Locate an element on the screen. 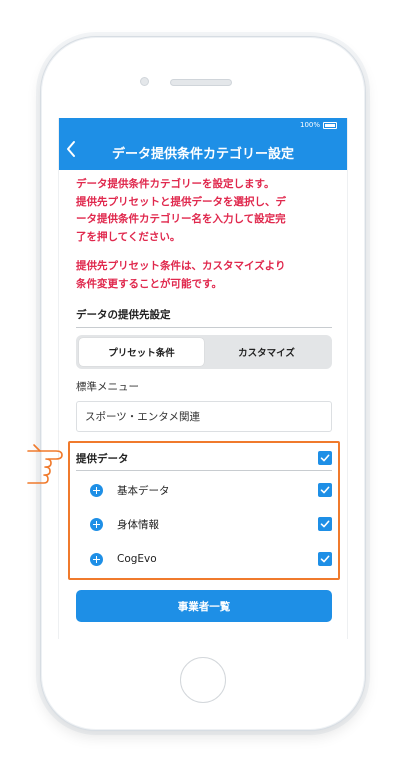  battery-percent: 100% is located at coordinates (309, 125).